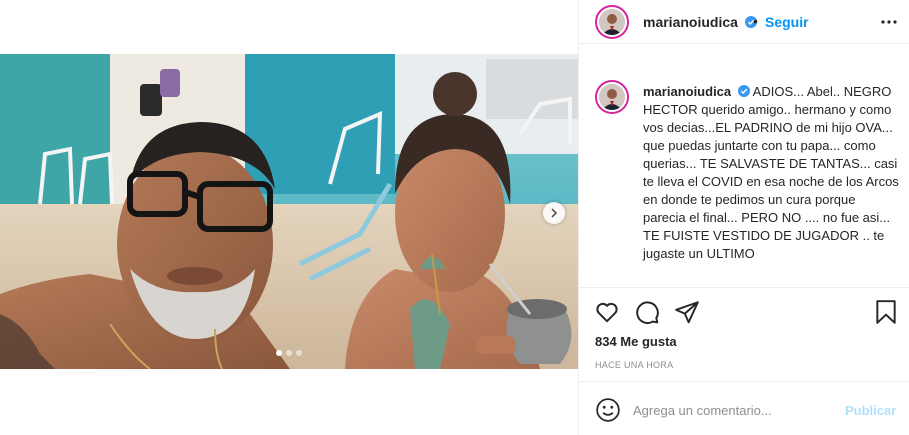 The height and width of the screenshot is (435, 909). Describe the element at coordinates (687, 91) in the screenshot. I see `caption-username: marianoiudica` at that location.